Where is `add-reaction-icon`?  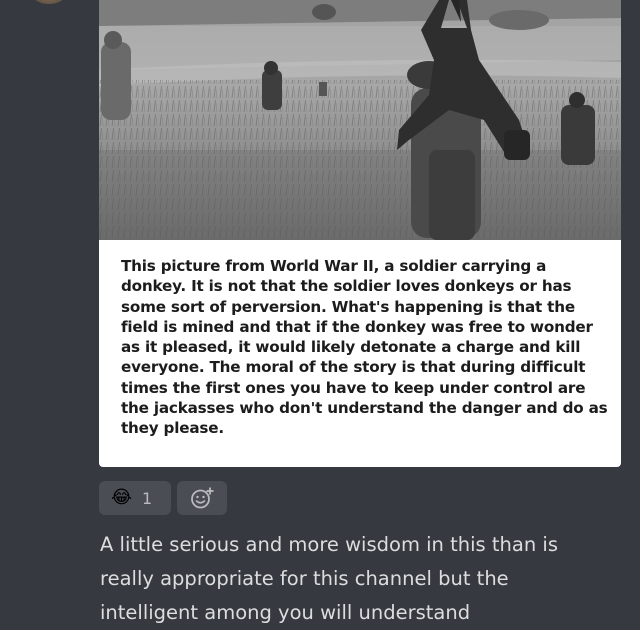 add-reaction-icon is located at coordinates (202, 498).